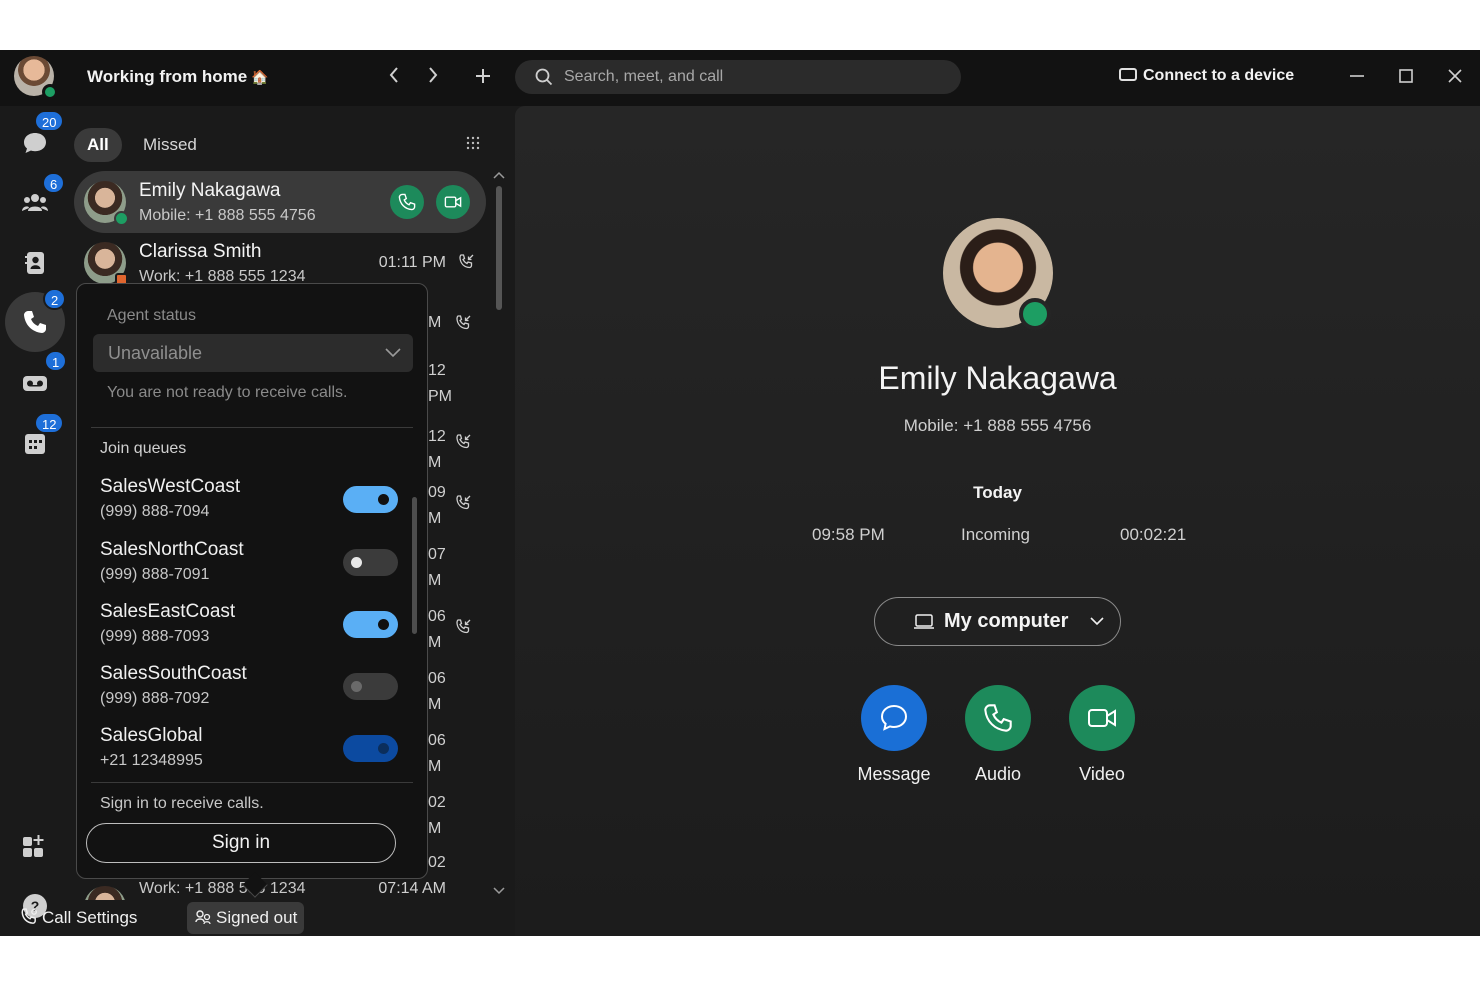 Image resolution: width=1480 pixels, height=987 pixels. What do you see at coordinates (499, 891) in the screenshot?
I see `scroll-down-icon` at bounding box center [499, 891].